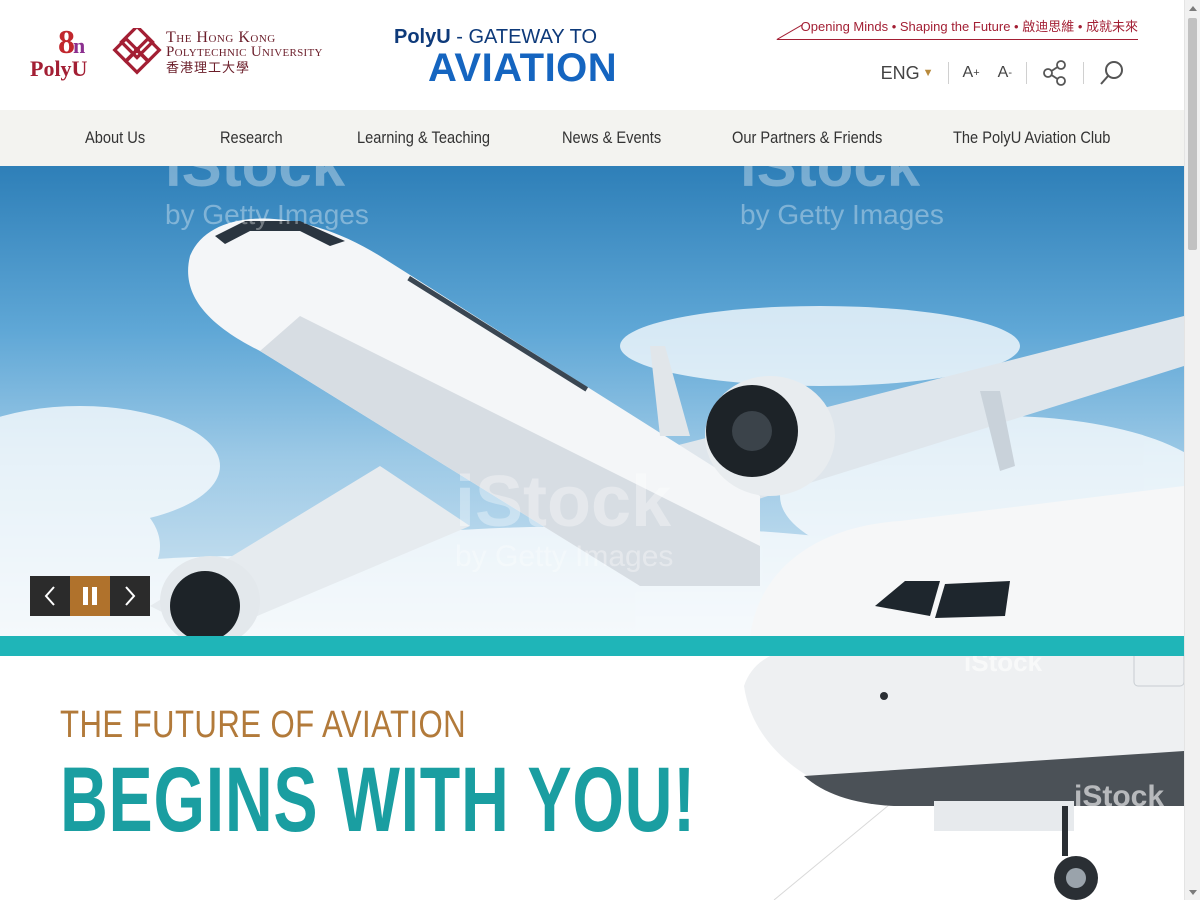  What do you see at coordinates (59, 68) in the screenshot?
I see `logo-word: PolyU` at bounding box center [59, 68].